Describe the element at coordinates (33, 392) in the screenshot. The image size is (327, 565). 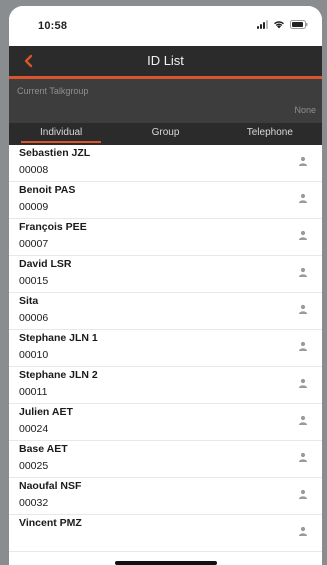
I see `contact-id: 00011` at that location.